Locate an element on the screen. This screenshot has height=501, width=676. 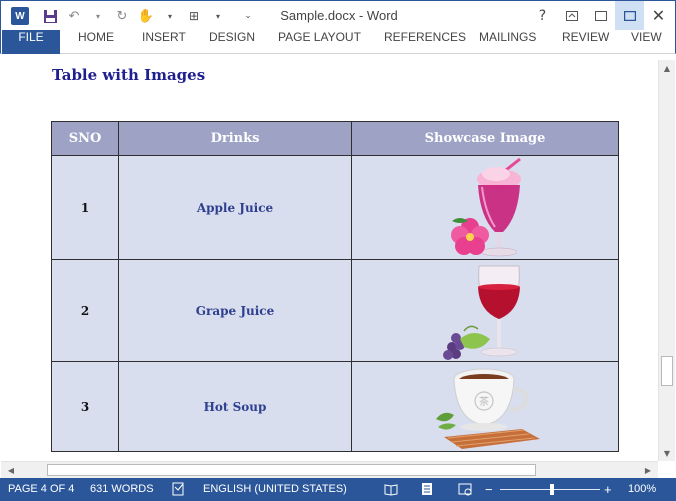
cell-sno: 1 is located at coordinates (85, 207).